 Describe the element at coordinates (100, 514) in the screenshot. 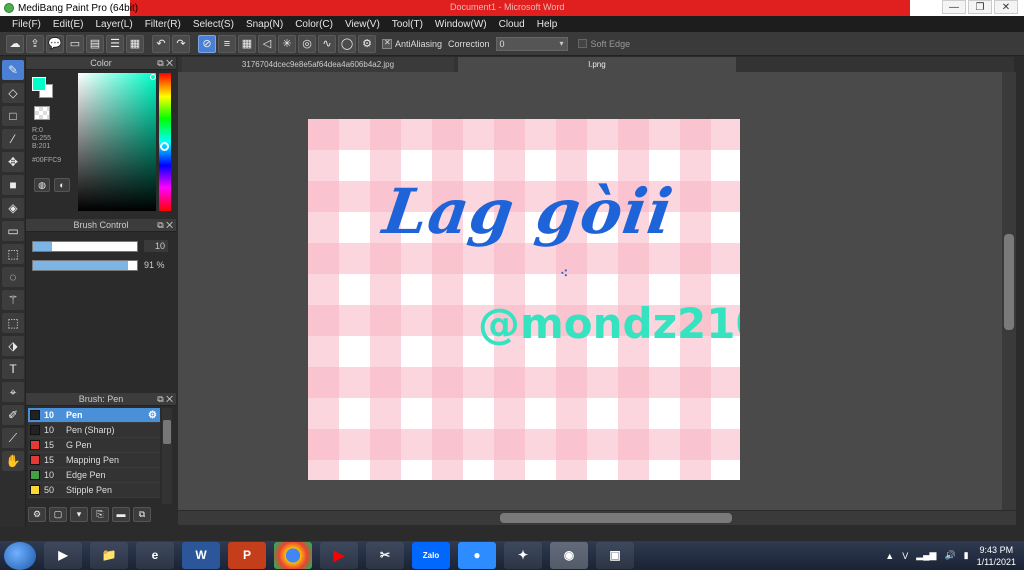

I see `brush-copy-icon: ⎘` at that location.